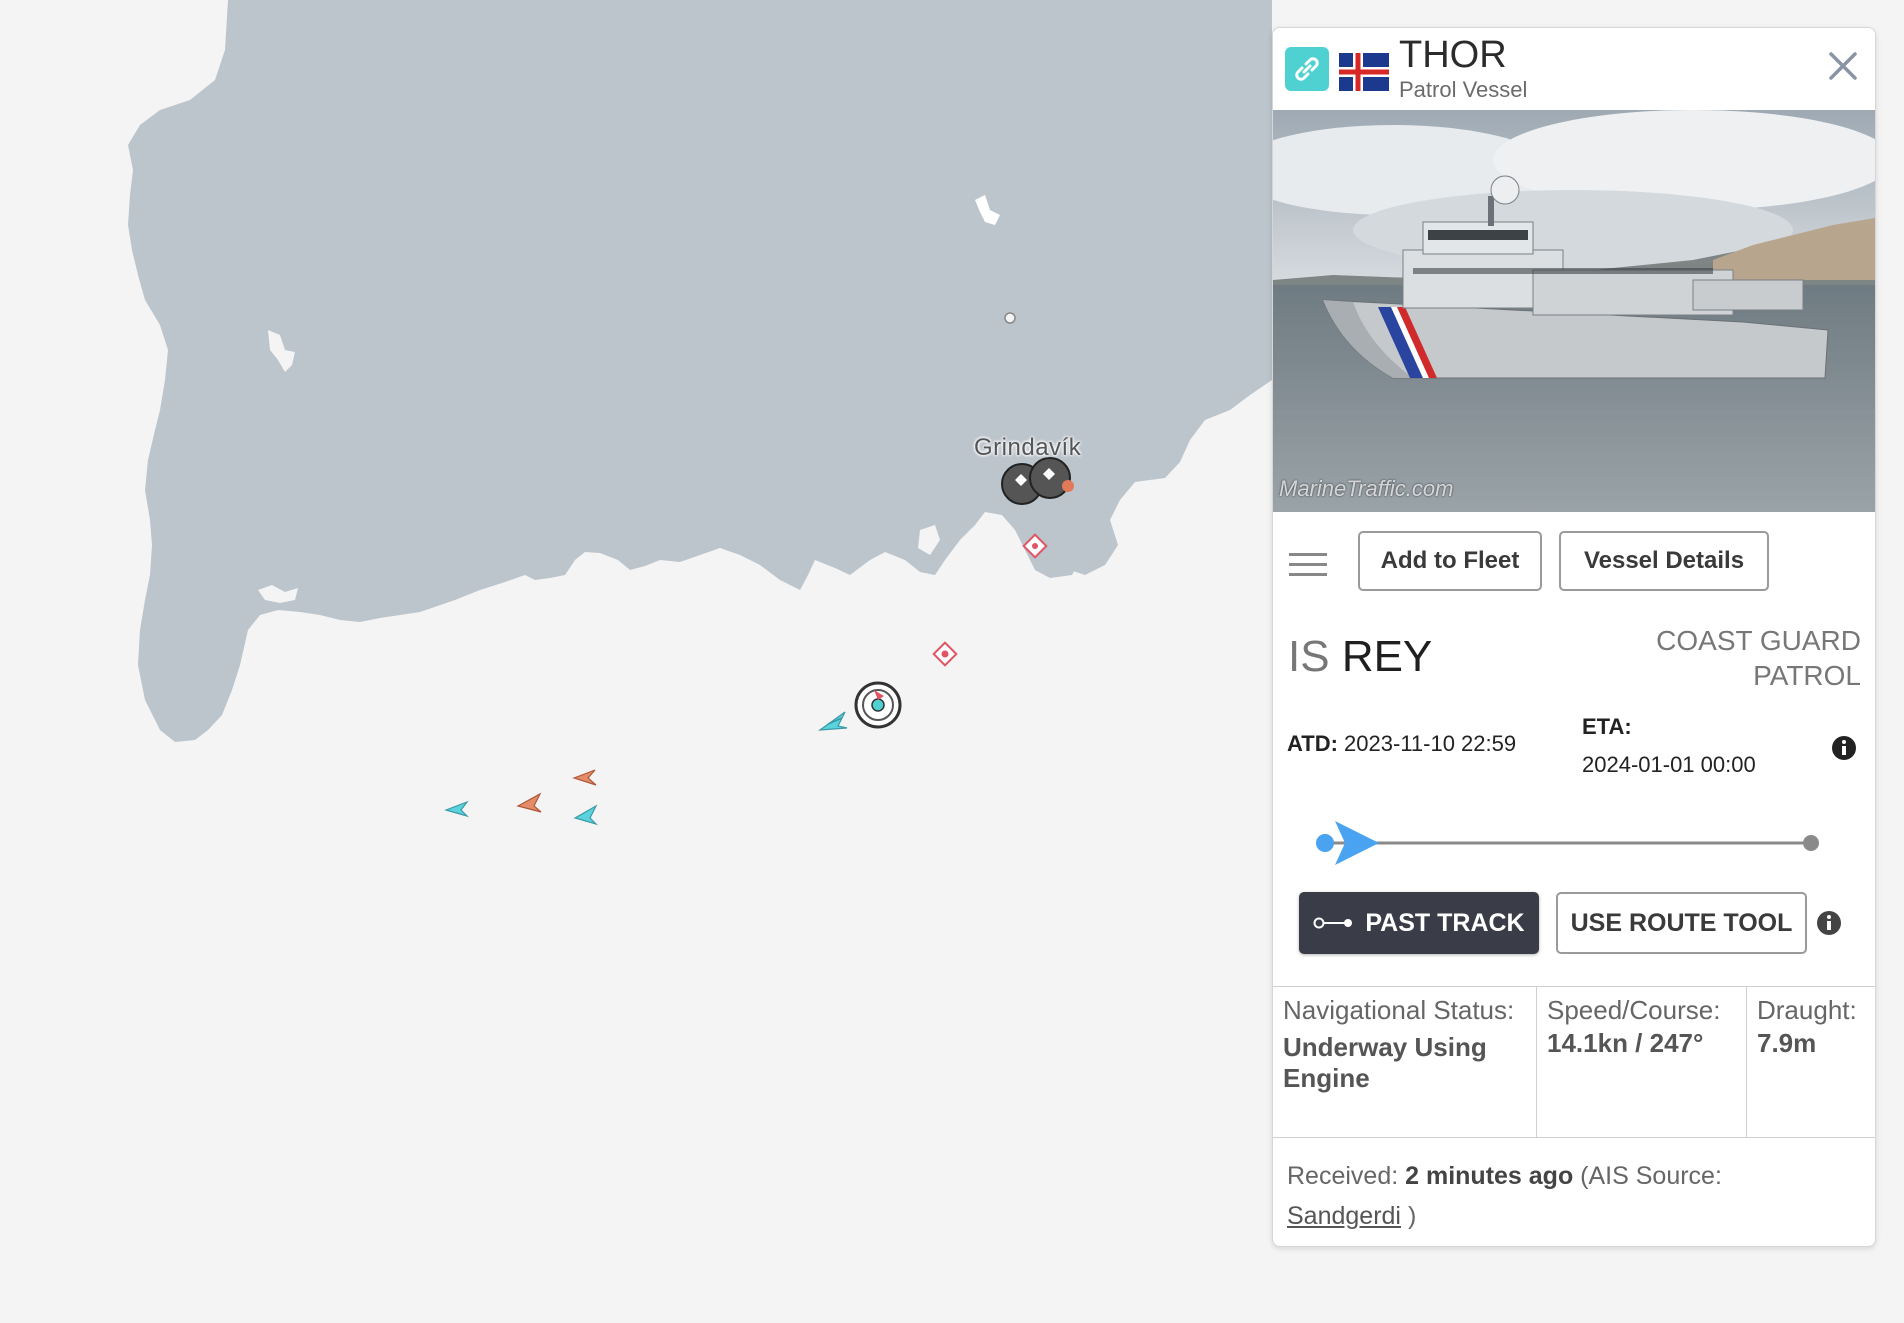  What do you see at coordinates (1387, 656) in the screenshot?
I see `port-code: REY` at bounding box center [1387, 656].